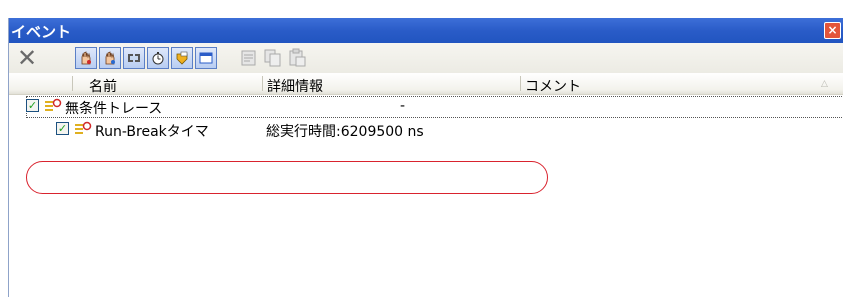  Describe the element at coordinates (553, 86) in the screenshot. I see `column-comment: コメント` at that location.